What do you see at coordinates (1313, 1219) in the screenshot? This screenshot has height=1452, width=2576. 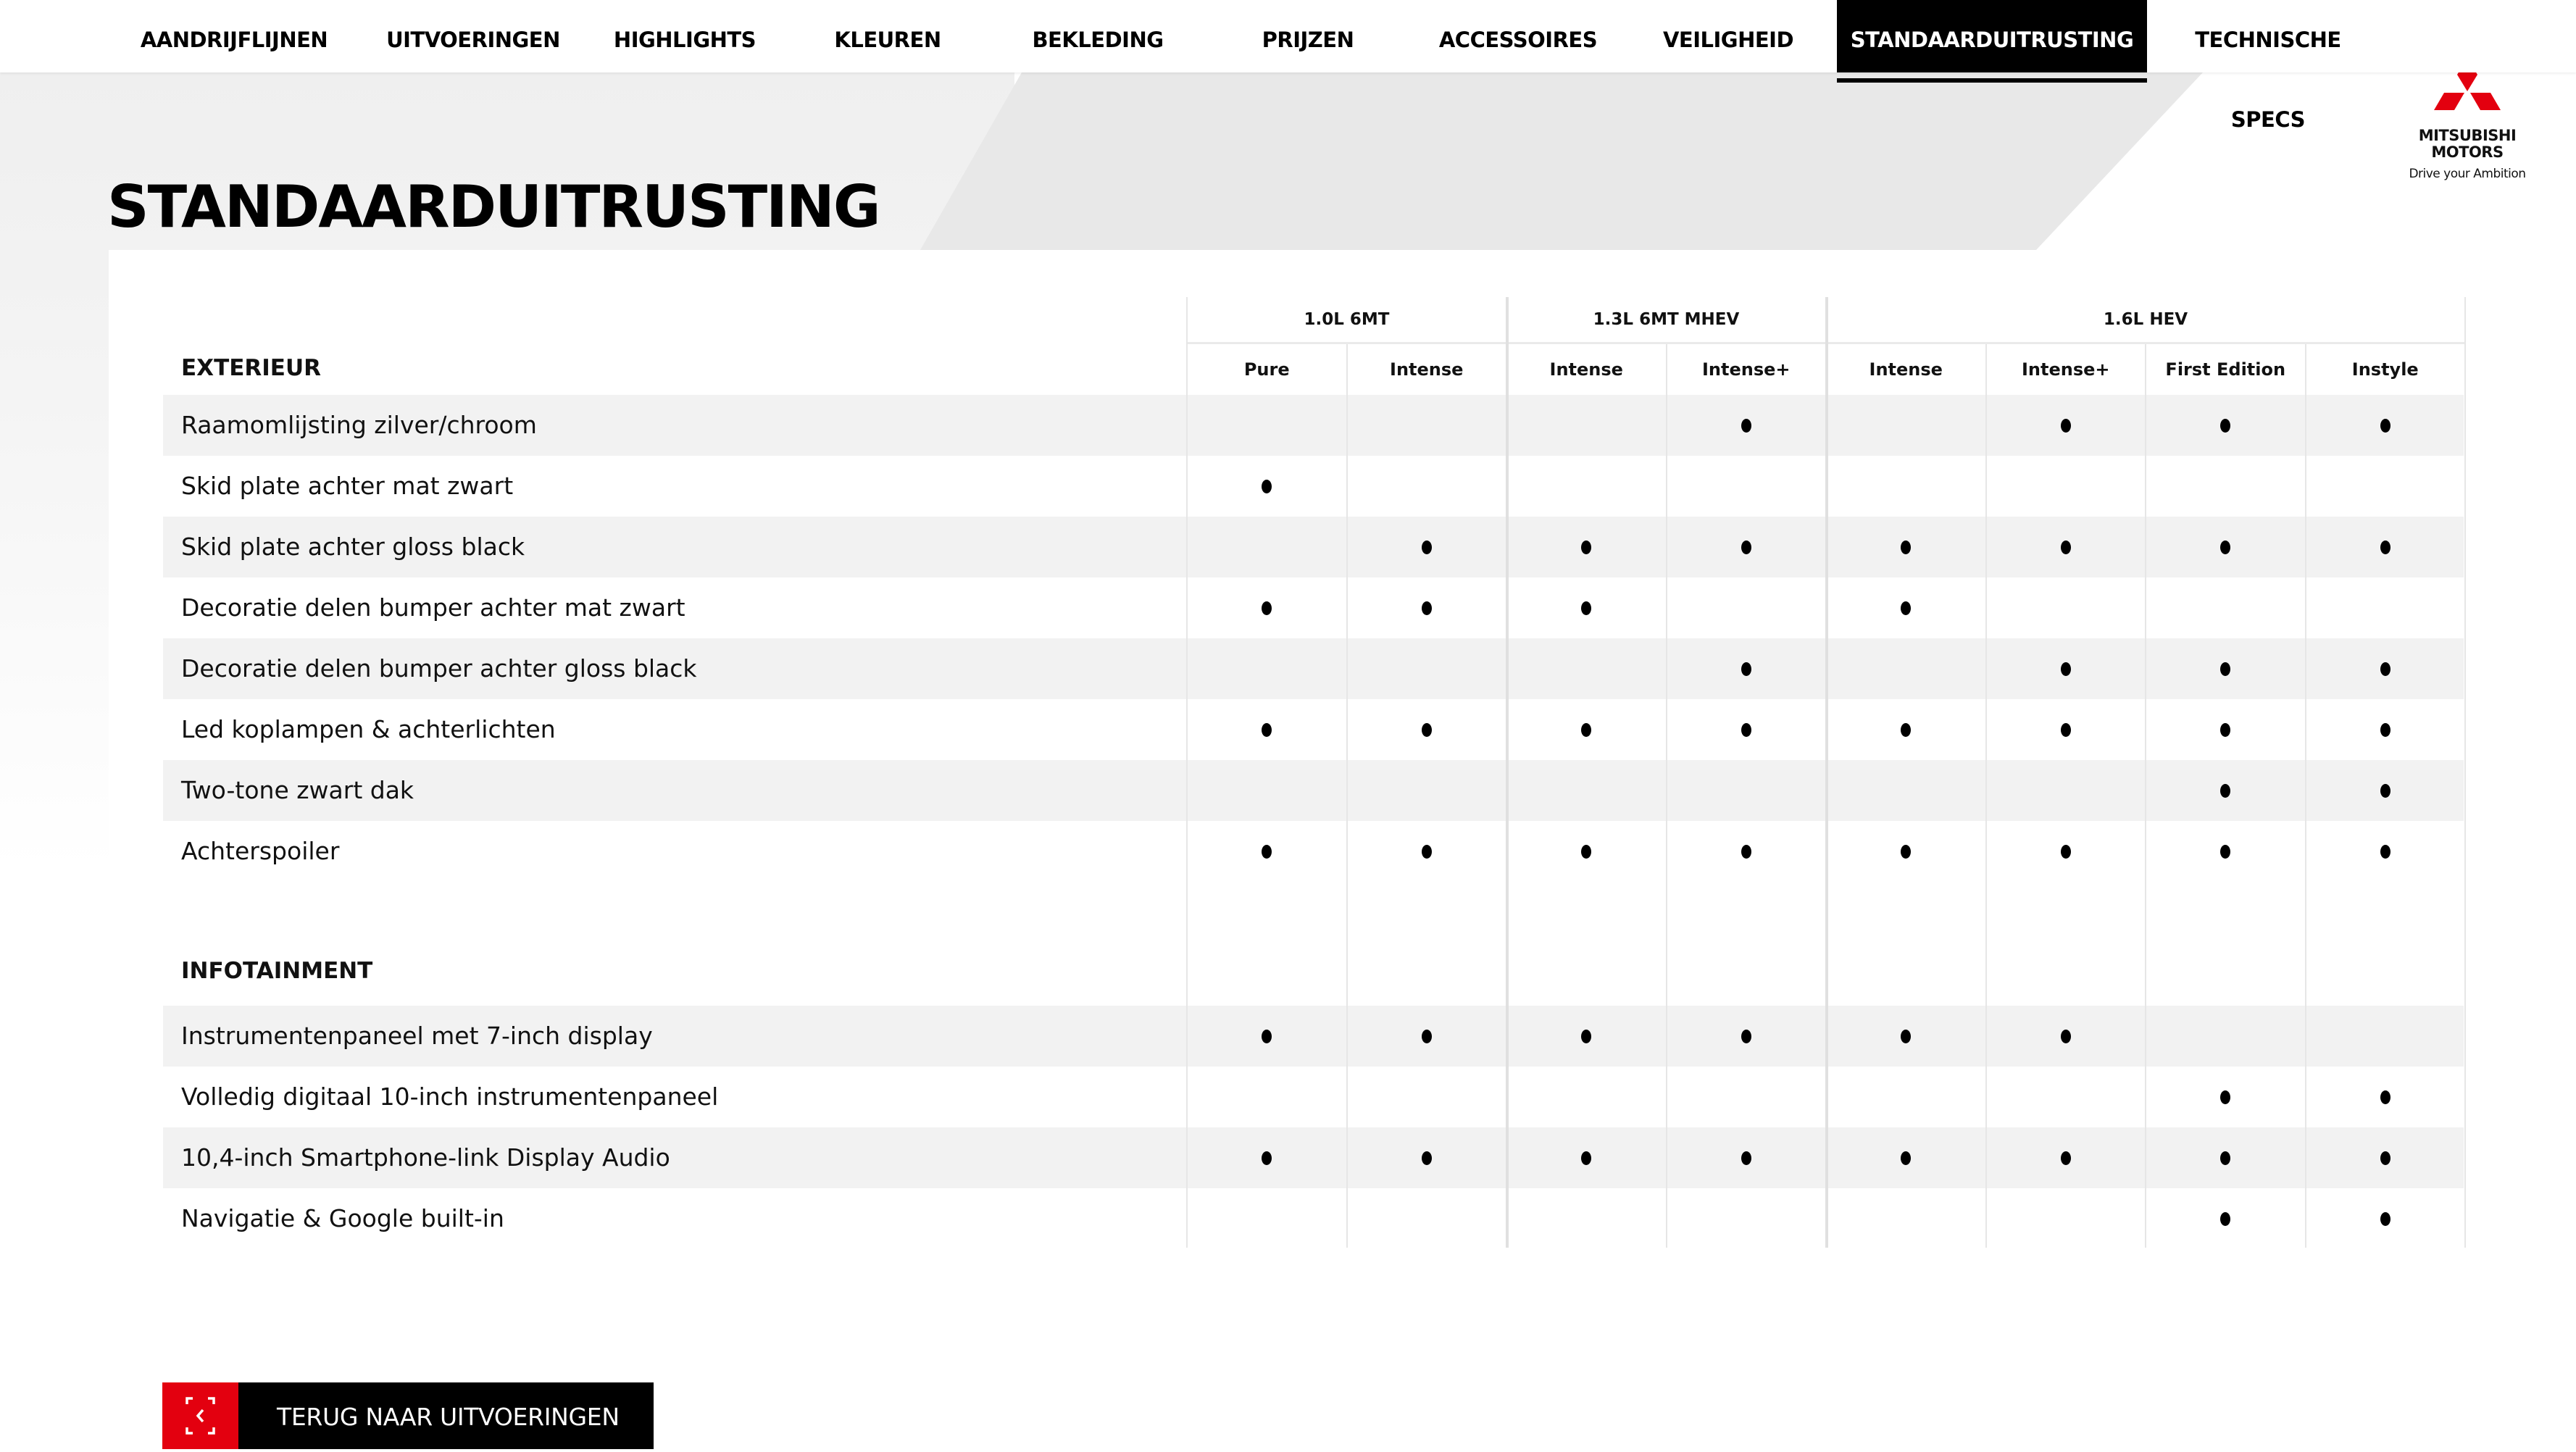 I see `table-row: Navigatie & Google built-in` at bounding box center [1313, 1219].